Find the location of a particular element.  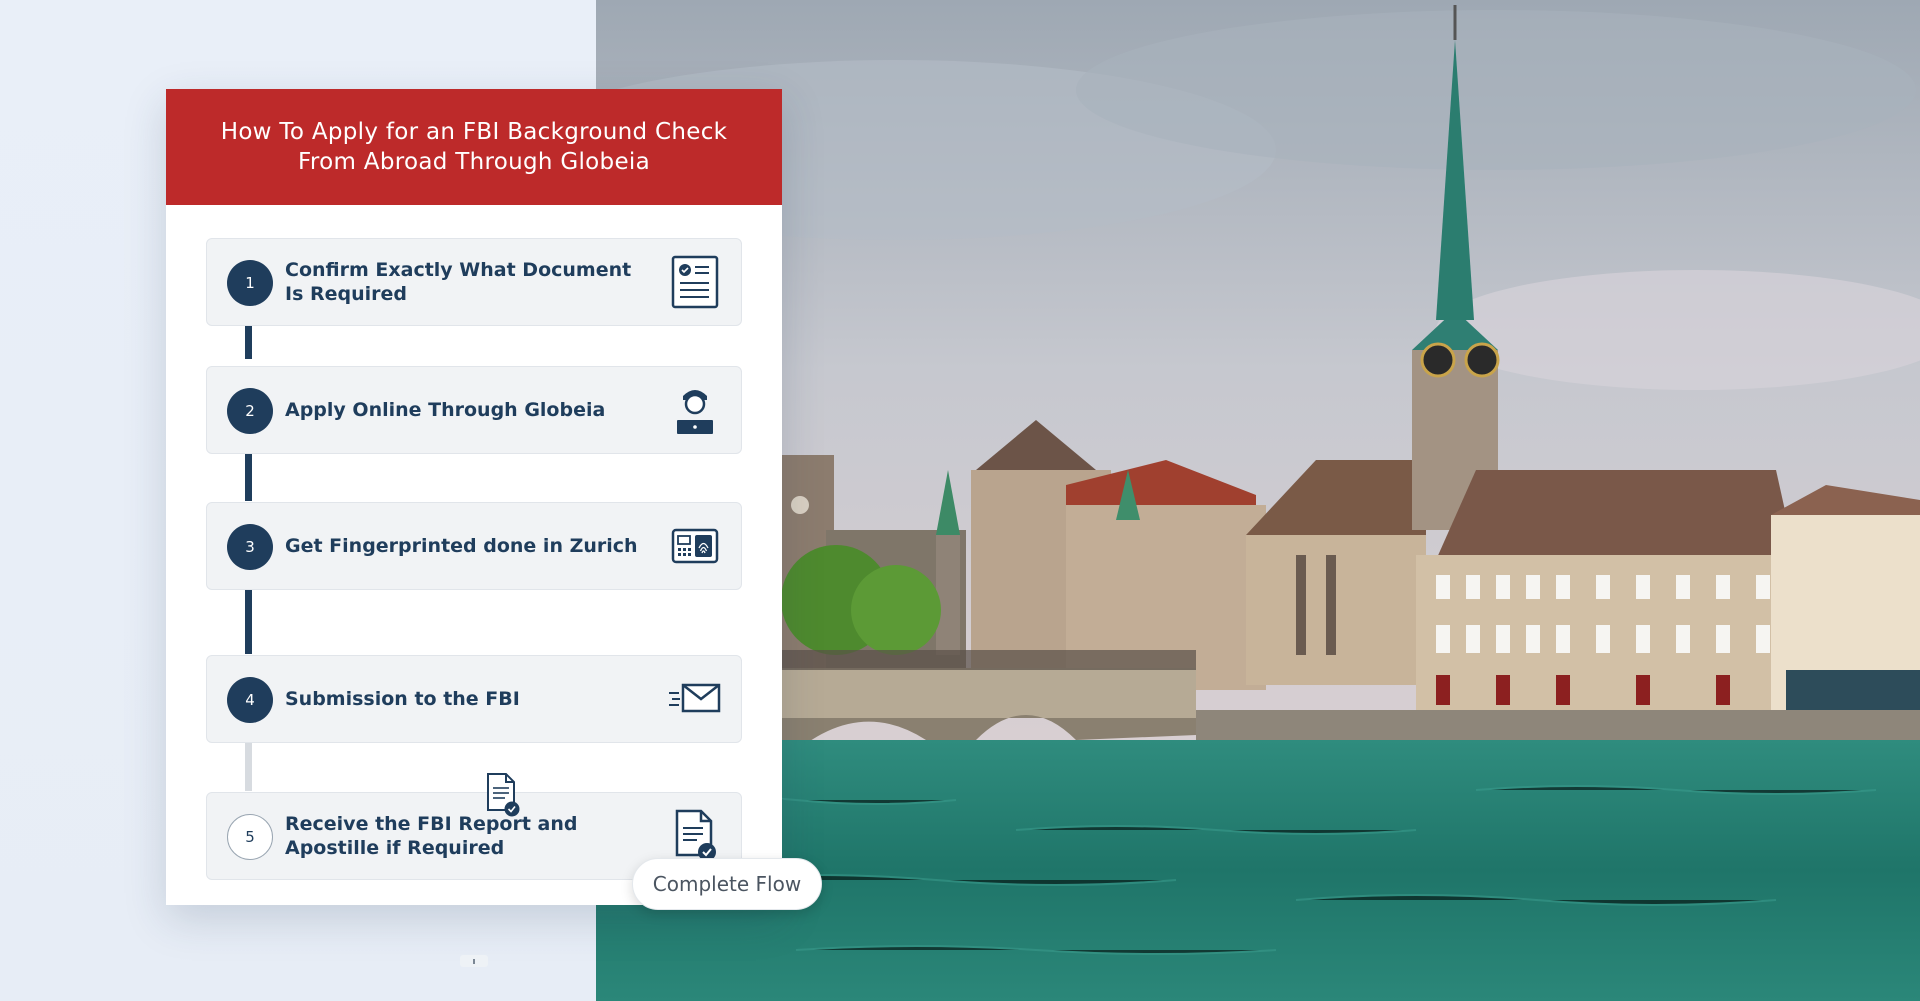

step-number-badge: 4 is located at coordinates (250, 700).